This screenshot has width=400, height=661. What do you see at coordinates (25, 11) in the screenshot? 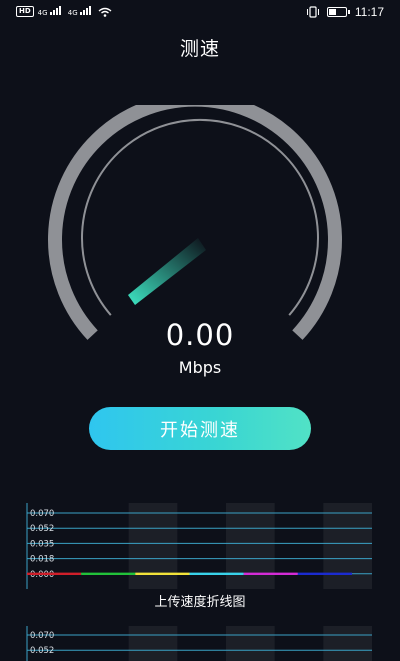
I see `hd-icon: HD` at bounding box center [25, 11].